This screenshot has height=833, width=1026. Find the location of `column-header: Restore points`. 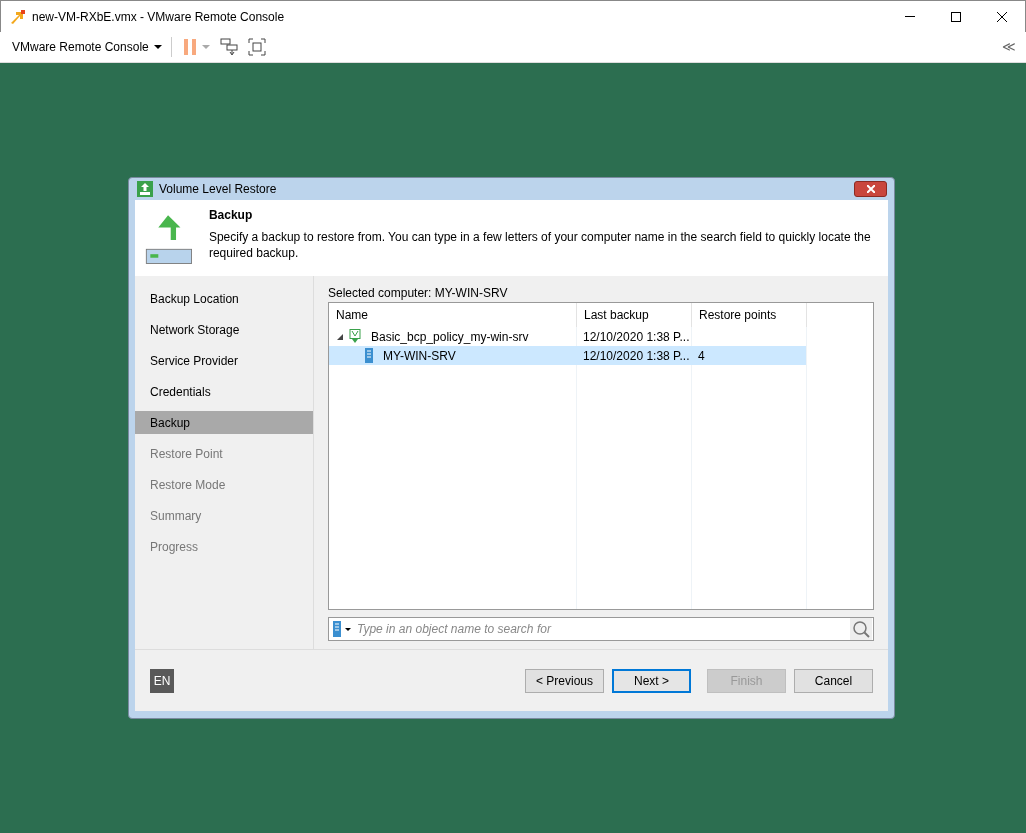

column-header: Restore points is located at coordinates (738, 315).